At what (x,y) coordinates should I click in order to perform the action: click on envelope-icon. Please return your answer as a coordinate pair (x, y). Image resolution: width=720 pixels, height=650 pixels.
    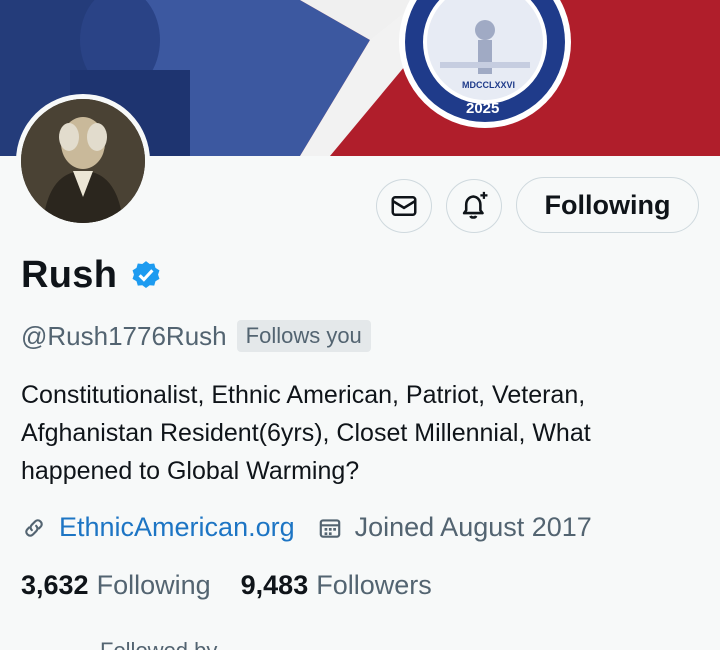
    Looking at the image, I should click on (404, 206).